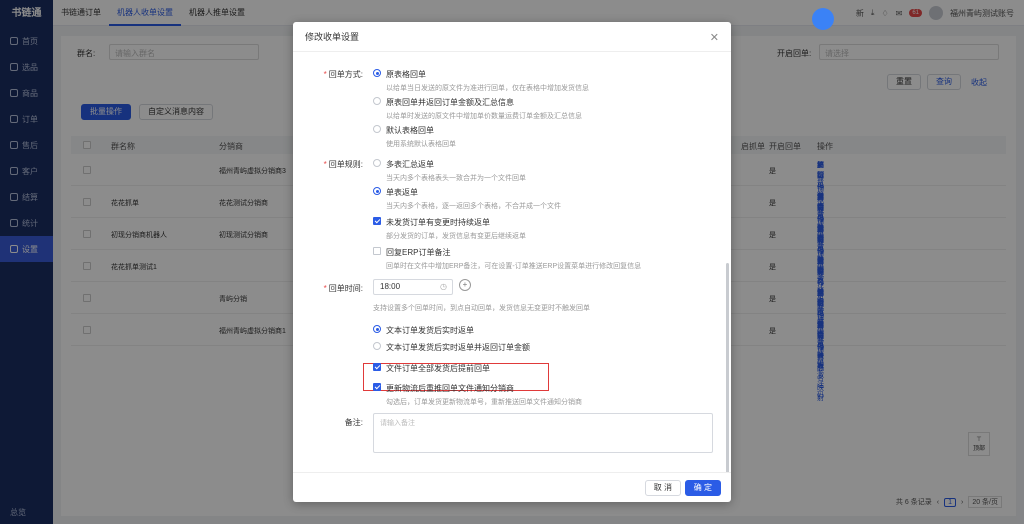  Describe the element at coordinates (512, 37) in the screenshot. I see `dialog-title: 修改收单设置` at that location.